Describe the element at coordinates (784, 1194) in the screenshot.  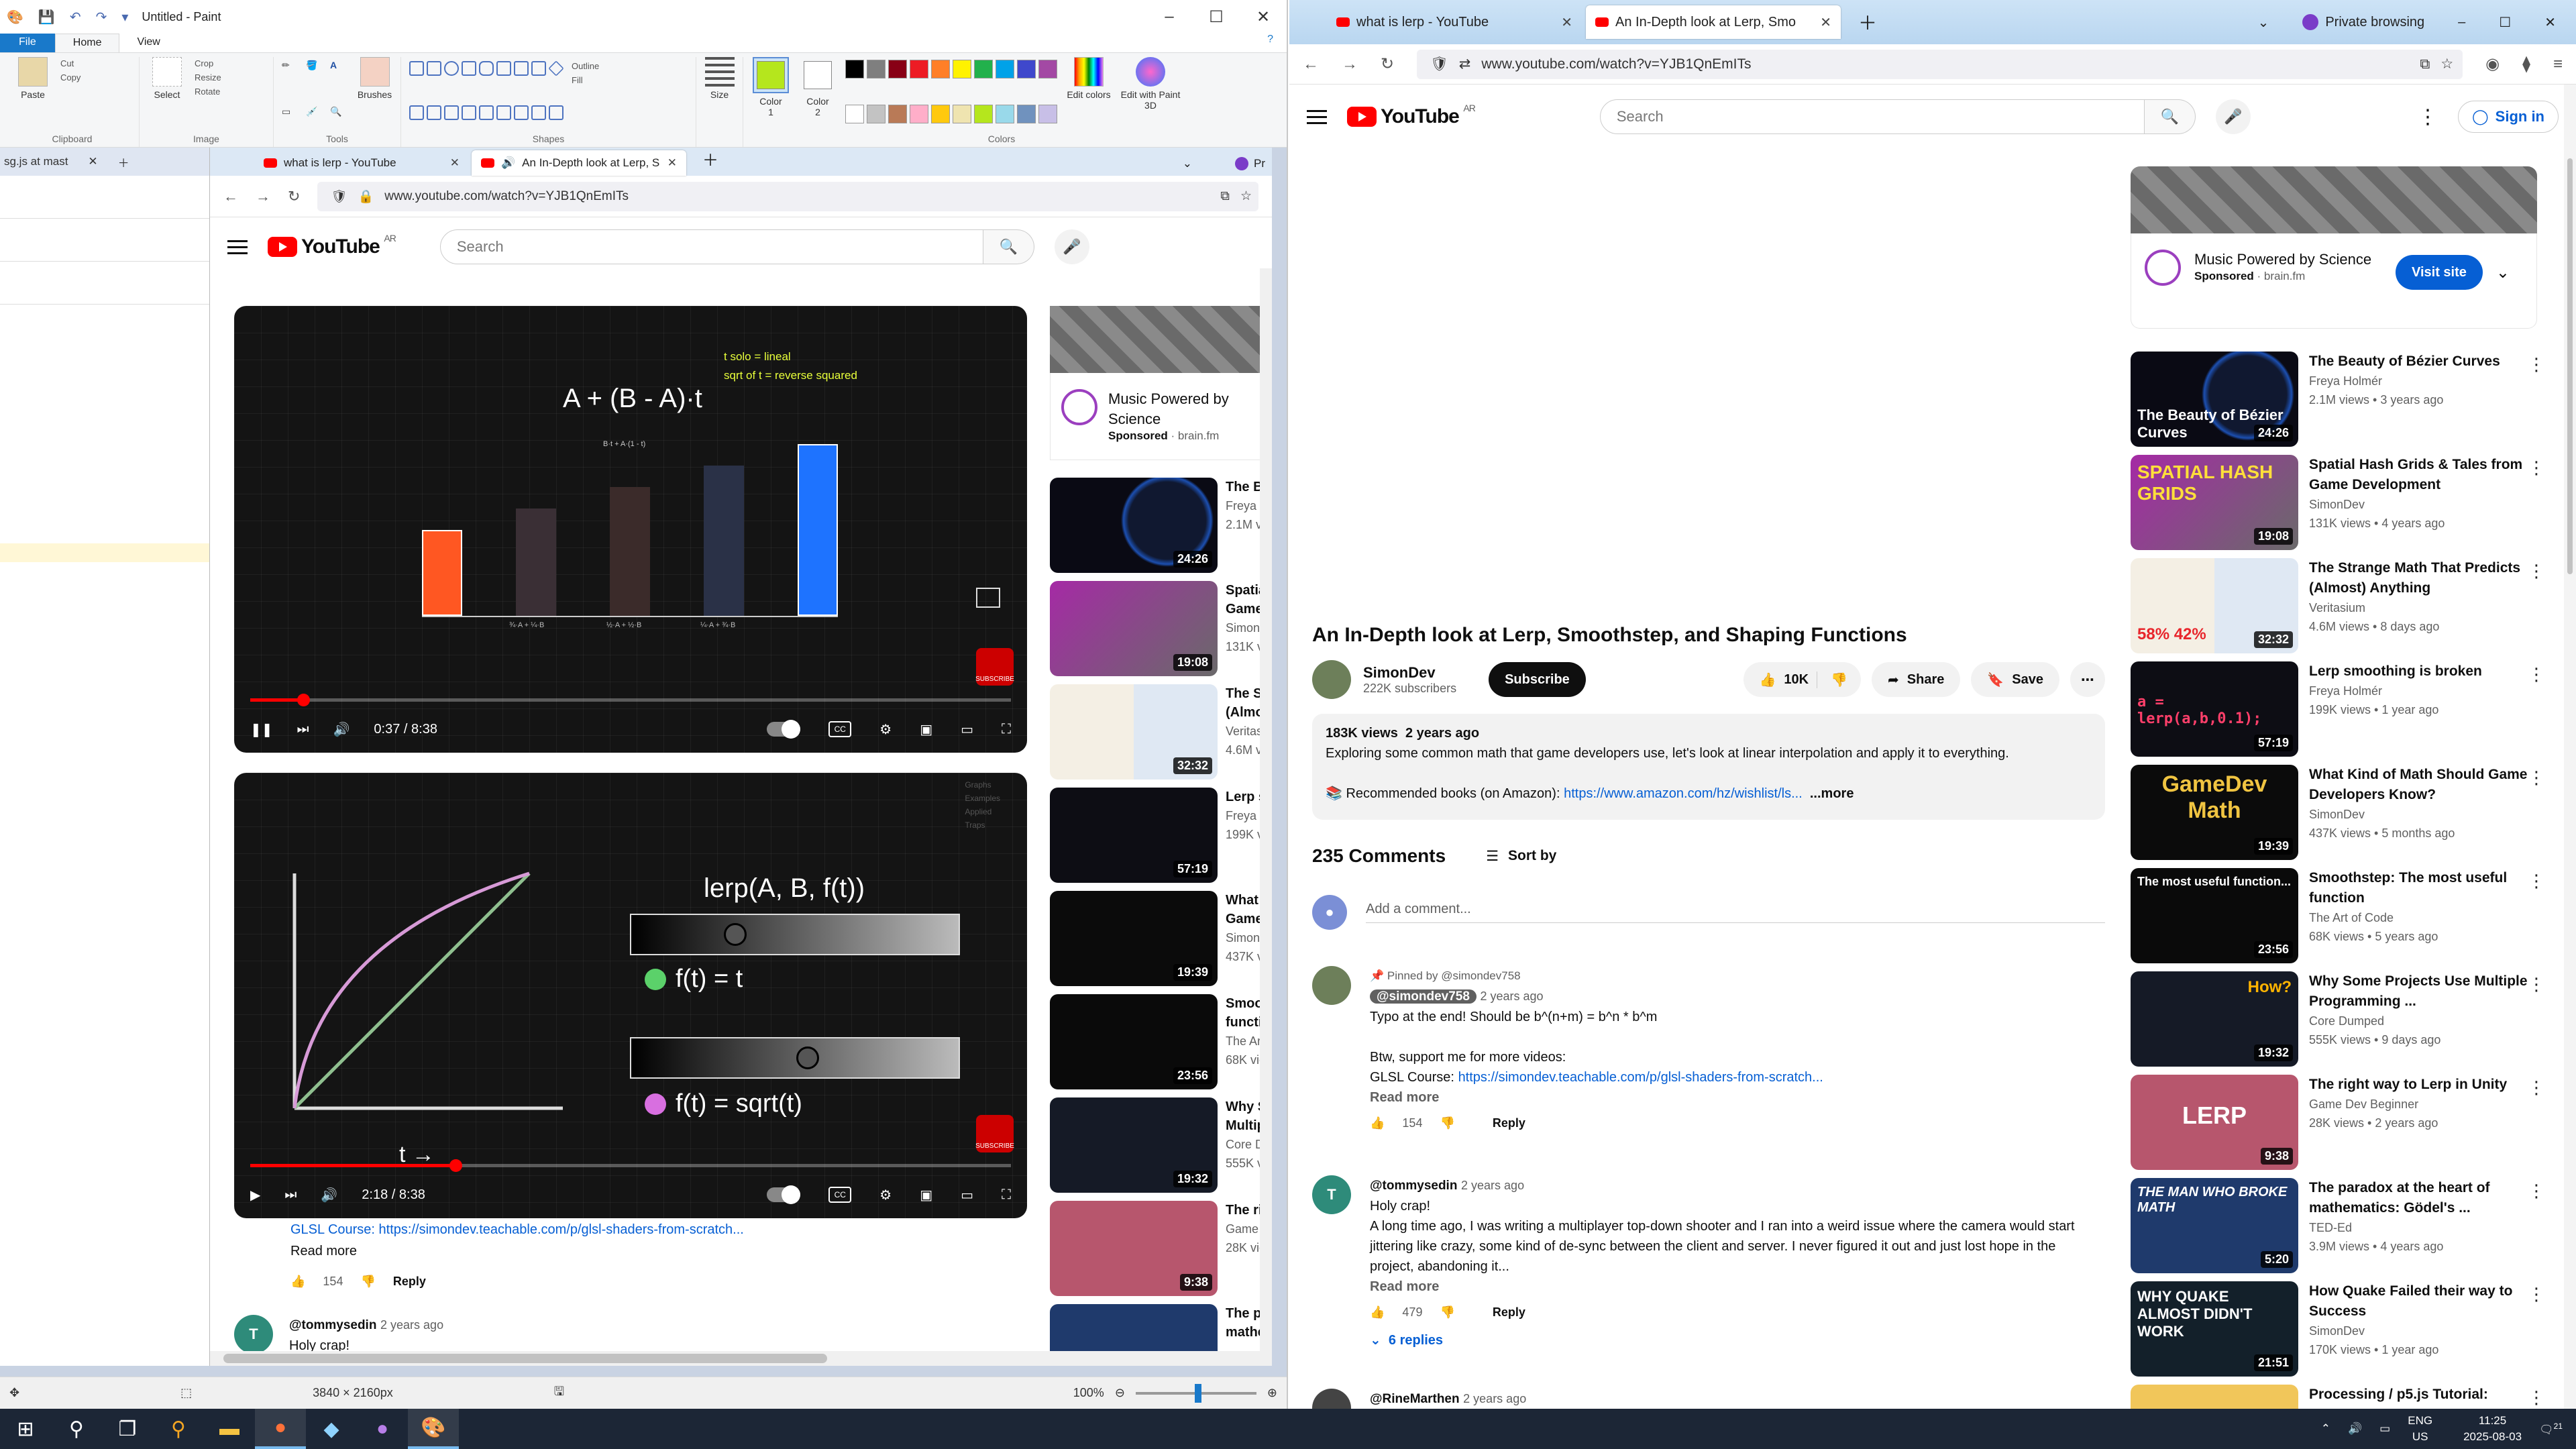
I see `autoplay-toggle` at that location.